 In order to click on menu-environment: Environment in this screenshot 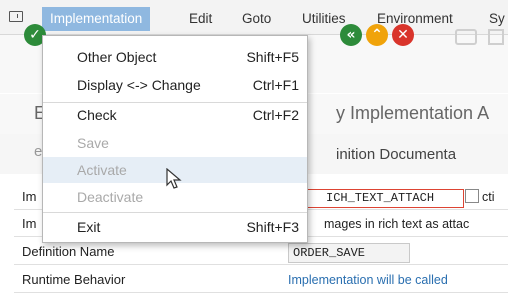, I will do `click(415, 19)`.